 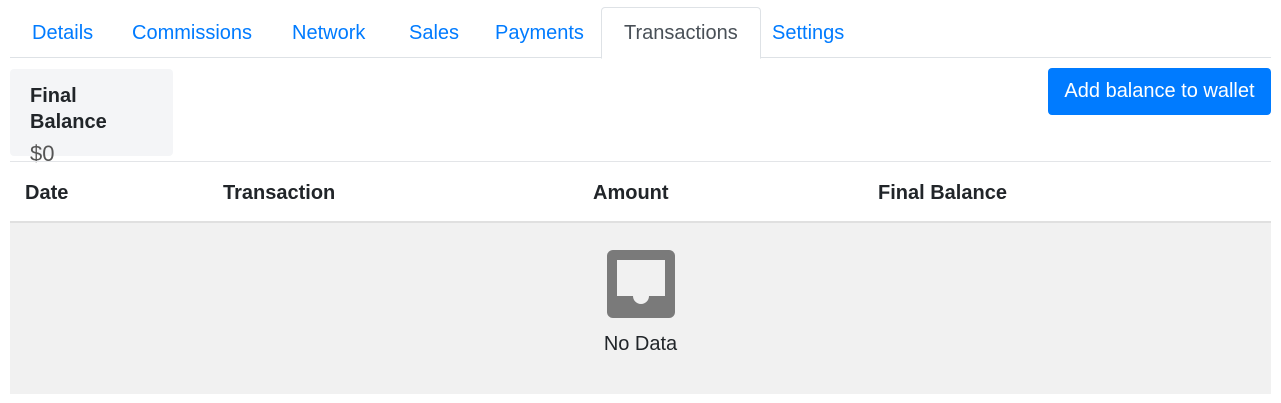 What do you see at coordinates (1159, 91) in the screenshot?
I see `add-balance-button: Add balance to wallet` at bounding box center [1159, 91].